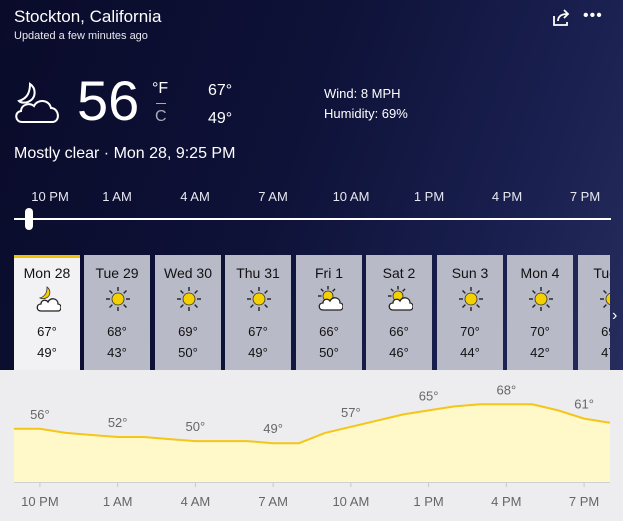 This screenshot has height=521, width=623. I want to click on x-tick-label: 7 PM, so click(584, 501).